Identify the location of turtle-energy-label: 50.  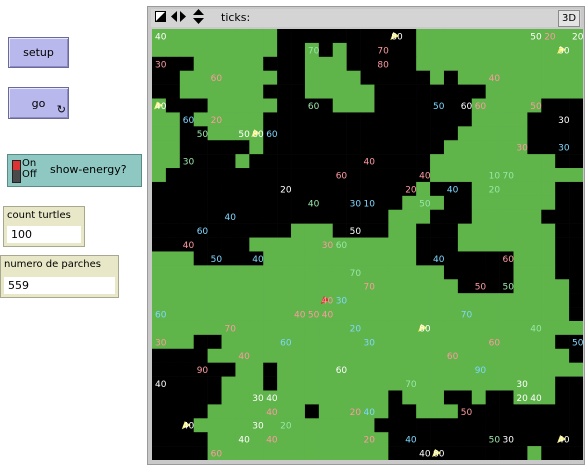
(481, 288).